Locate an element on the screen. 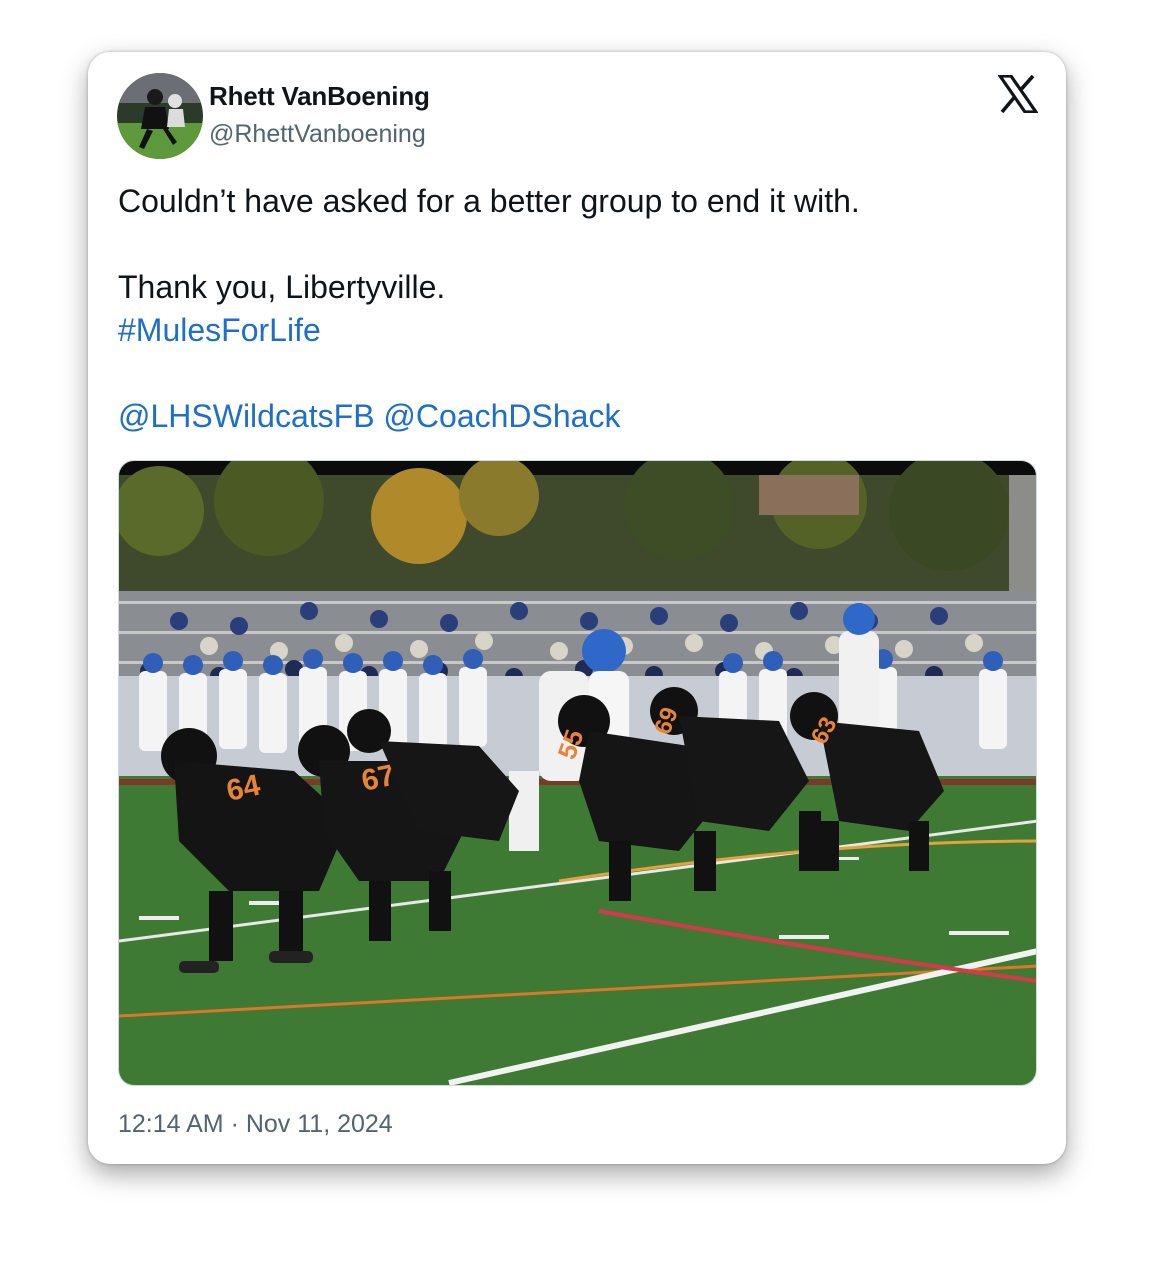  author-avatar is located at coordinates (160, 116).